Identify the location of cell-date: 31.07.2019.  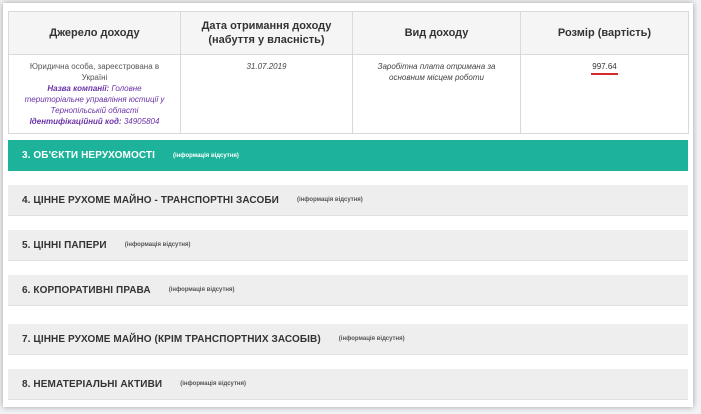
(266, 94).